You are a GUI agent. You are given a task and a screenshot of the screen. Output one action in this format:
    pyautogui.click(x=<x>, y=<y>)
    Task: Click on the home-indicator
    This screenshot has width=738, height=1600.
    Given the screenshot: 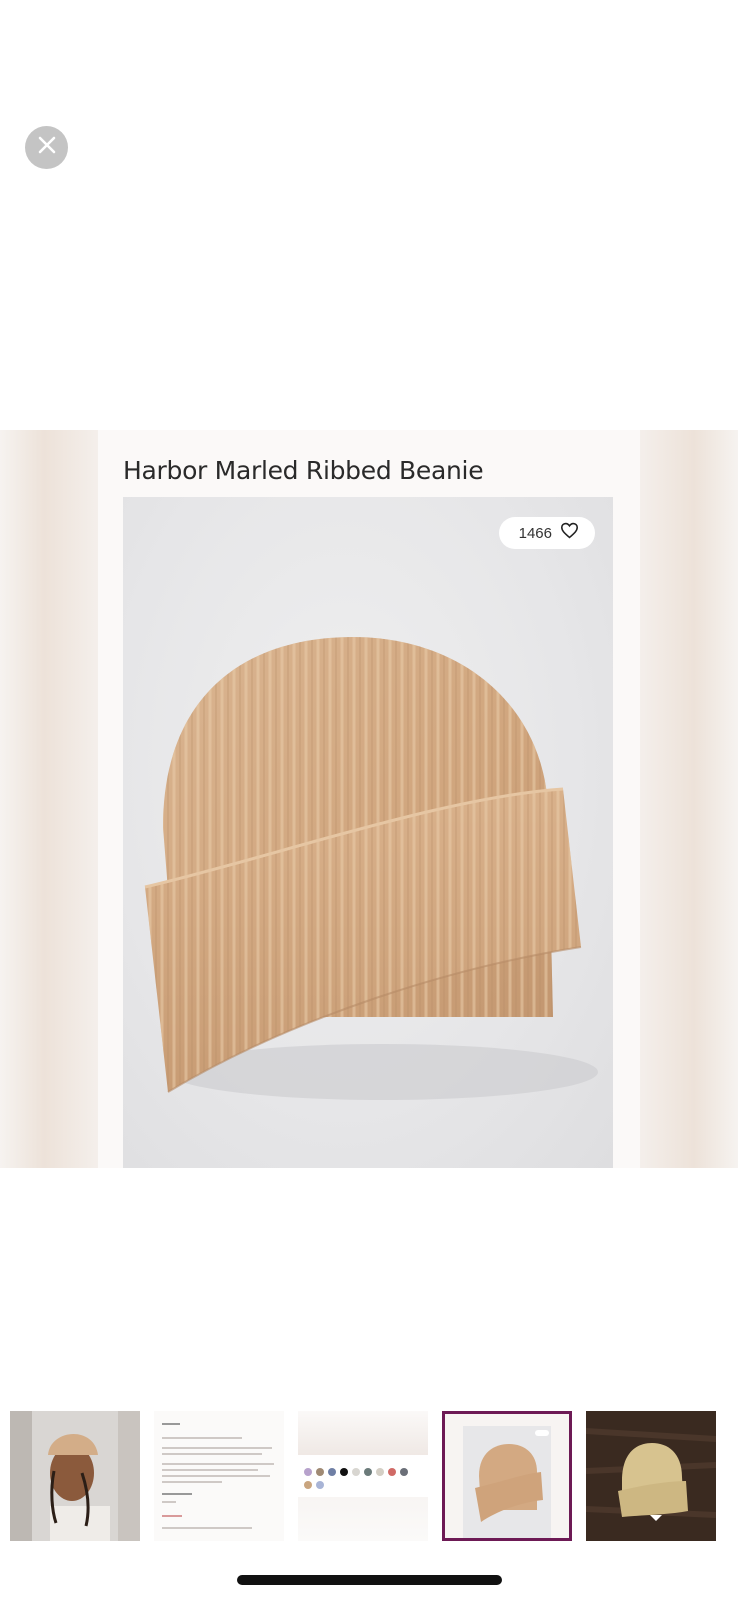 What is the action you would take?
    pyautogui.click(x=369, y=1580)
    